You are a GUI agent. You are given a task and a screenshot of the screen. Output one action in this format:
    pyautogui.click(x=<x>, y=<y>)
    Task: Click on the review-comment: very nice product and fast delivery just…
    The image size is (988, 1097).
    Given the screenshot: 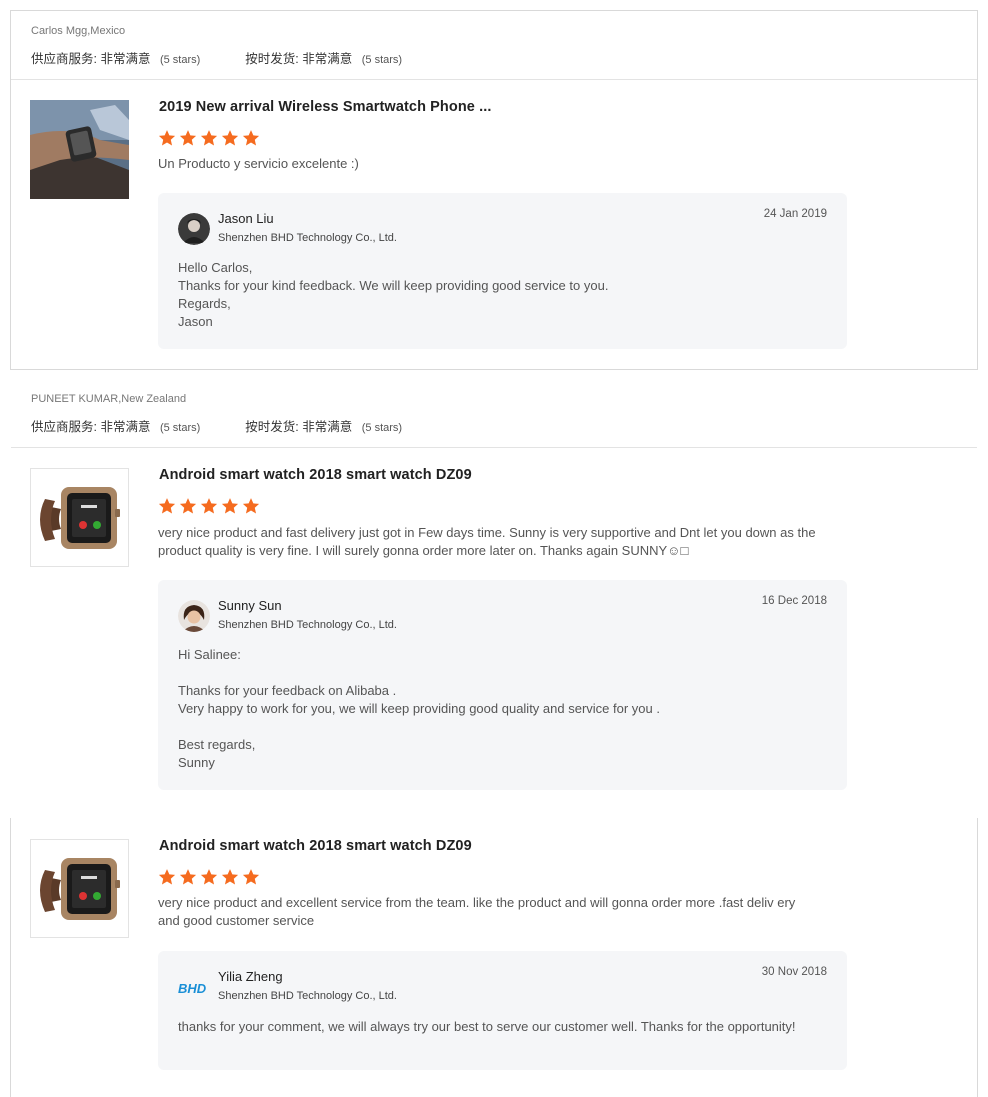 What is the action you would take?
    pyautogui.click(x=487, y=541)
    